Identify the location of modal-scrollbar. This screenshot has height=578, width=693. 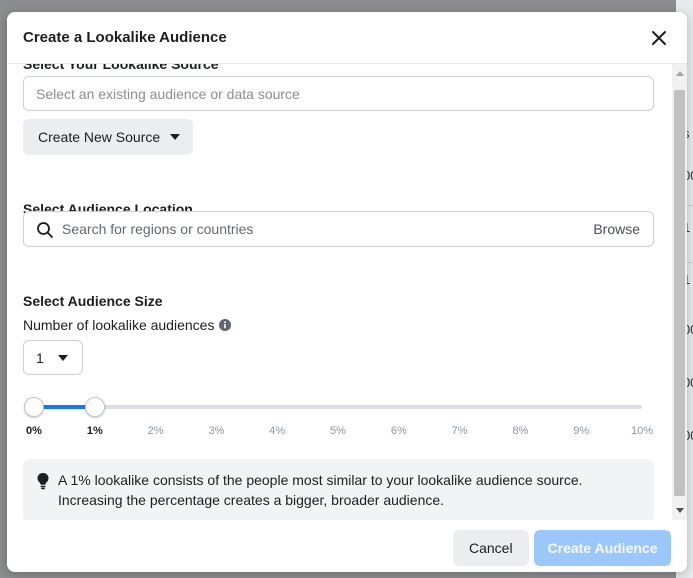
(679, 292).